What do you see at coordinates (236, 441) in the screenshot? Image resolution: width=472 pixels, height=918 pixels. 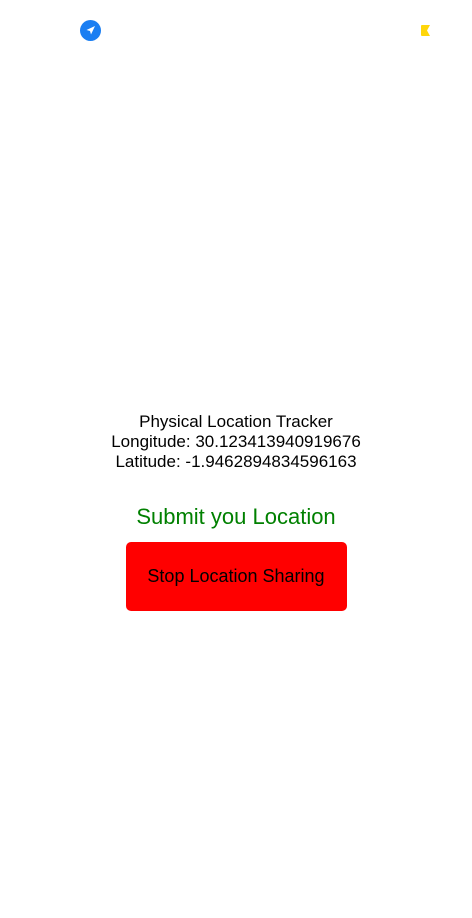 I see `longitude-text: Longitude: 30.123413940919676` at bounding box center [236, 441].